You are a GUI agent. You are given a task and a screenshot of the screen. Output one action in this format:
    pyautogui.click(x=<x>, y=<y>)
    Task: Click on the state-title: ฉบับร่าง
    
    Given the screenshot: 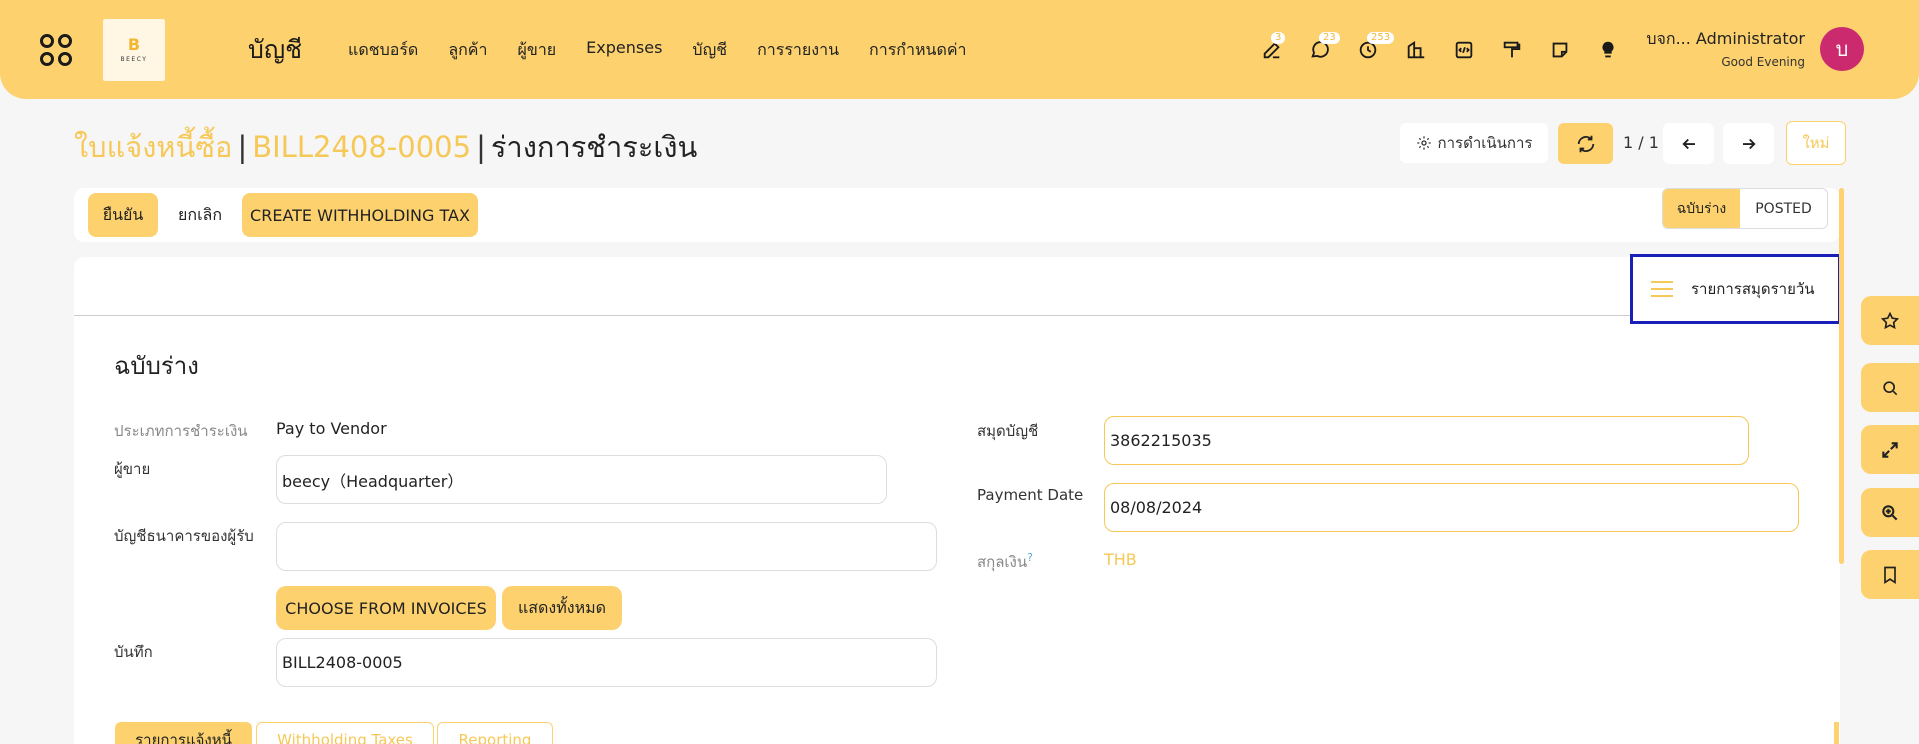 What is the action you would take?
    pyautogui.click(x=156, y=366)
    